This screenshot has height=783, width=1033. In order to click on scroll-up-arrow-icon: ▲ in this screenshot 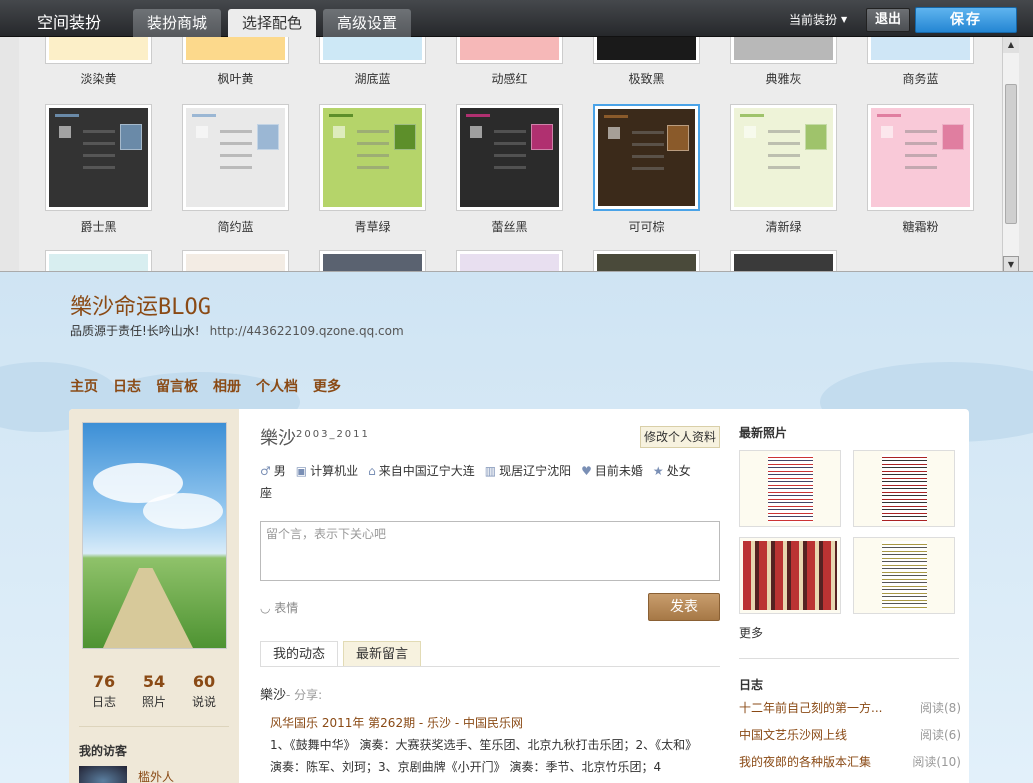, I will do `click(1011, 45)`.